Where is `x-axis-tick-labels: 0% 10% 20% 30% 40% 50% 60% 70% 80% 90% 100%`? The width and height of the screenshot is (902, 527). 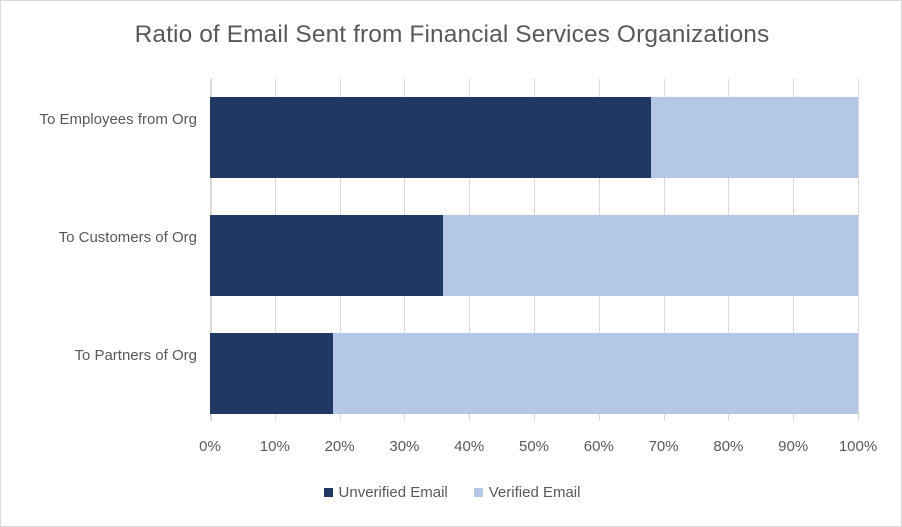 x-axis-tick-labels: 0% 10% 20% 30% 40% 50% 60% 70% 80% 90% 100% is located at coordinates (538, 450).